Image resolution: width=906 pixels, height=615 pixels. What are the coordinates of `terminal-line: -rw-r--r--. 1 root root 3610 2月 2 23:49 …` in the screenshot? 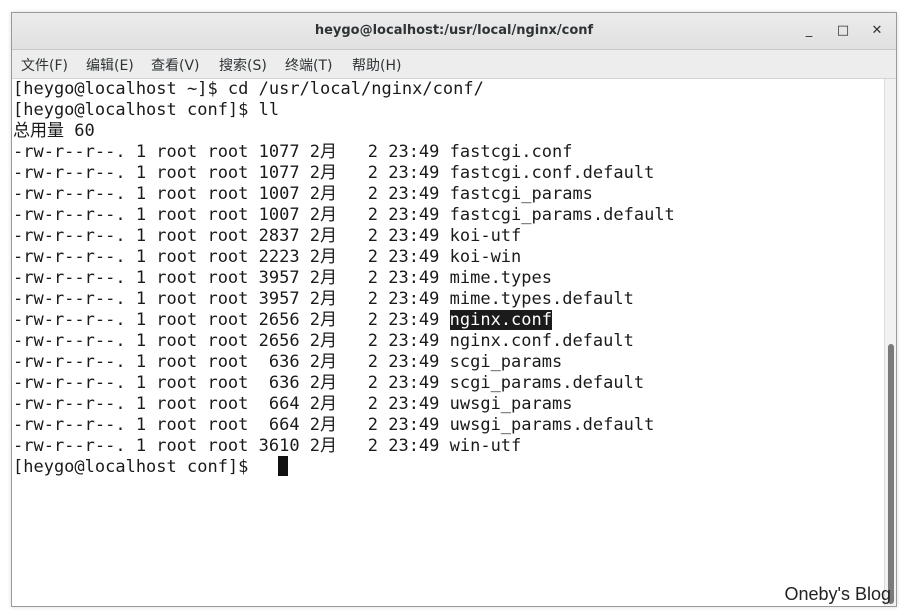 It's located at (267, 446).